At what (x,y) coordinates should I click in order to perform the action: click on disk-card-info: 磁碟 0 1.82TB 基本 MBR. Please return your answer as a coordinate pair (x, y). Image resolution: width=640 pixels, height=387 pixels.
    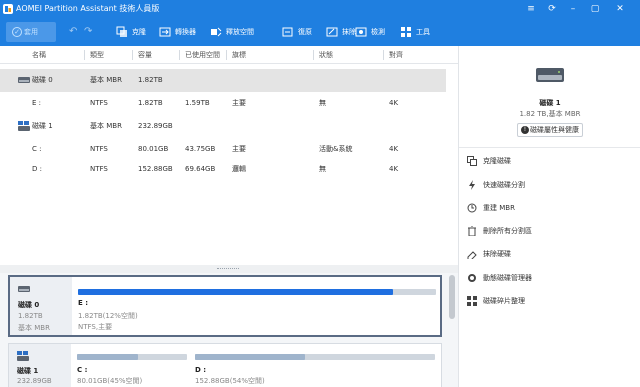
    Looking at the image, I should click on (41, 306).